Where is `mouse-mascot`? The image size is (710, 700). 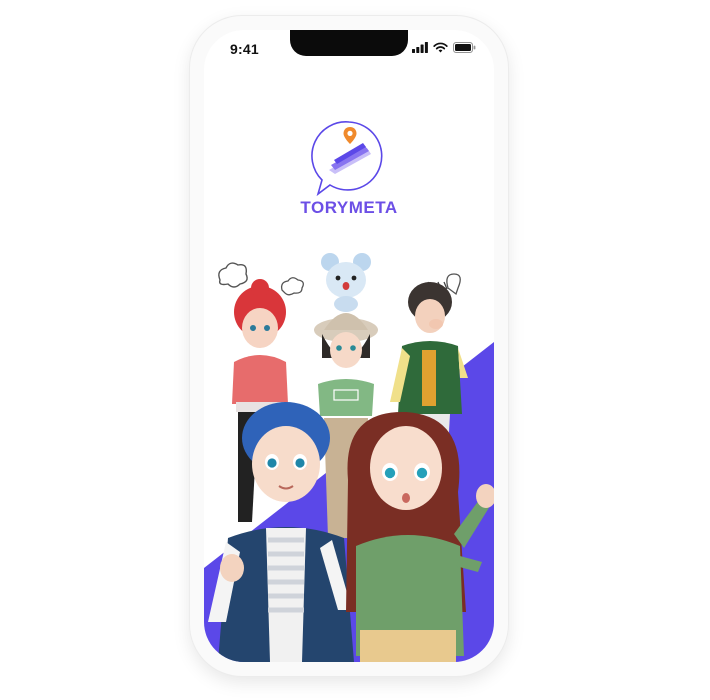
mouse-mascot is located at coordinates (346, 282).